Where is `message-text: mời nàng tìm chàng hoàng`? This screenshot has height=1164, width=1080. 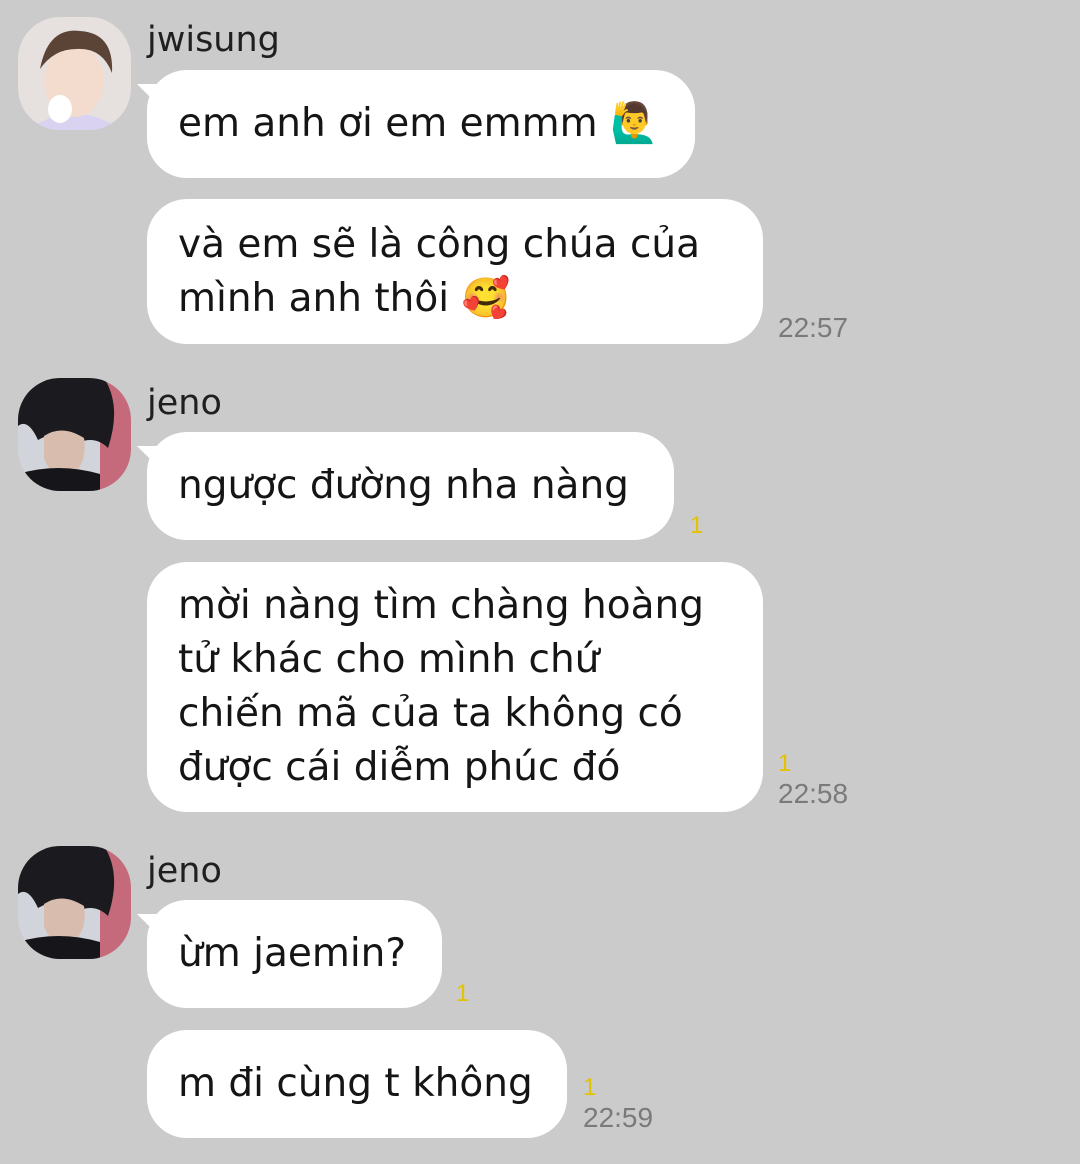
message-text: mời nàng tìm chàng hoàng is located at coordinates (441, 605).